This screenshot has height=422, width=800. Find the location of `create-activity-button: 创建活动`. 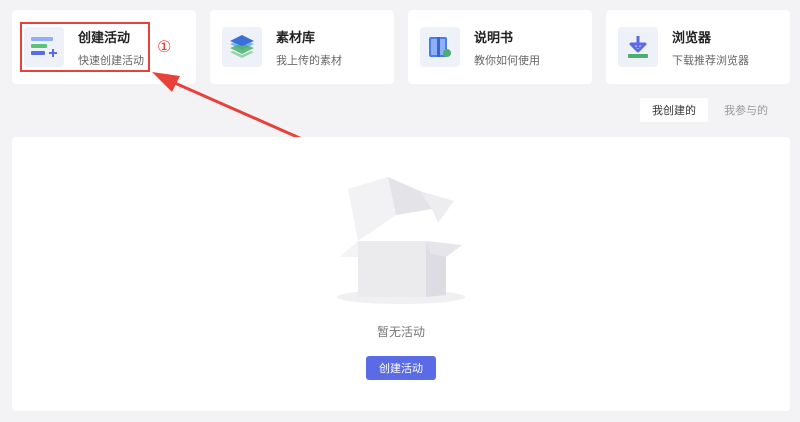

create-activity-button: 创建活动 is located at coordinates (401, 368).